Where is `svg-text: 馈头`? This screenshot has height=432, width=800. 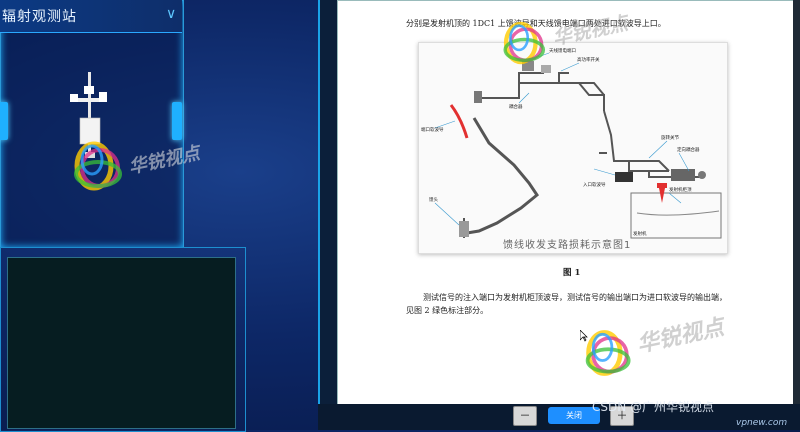 svg-text: 馈头 is located at coordinates (433, 199).